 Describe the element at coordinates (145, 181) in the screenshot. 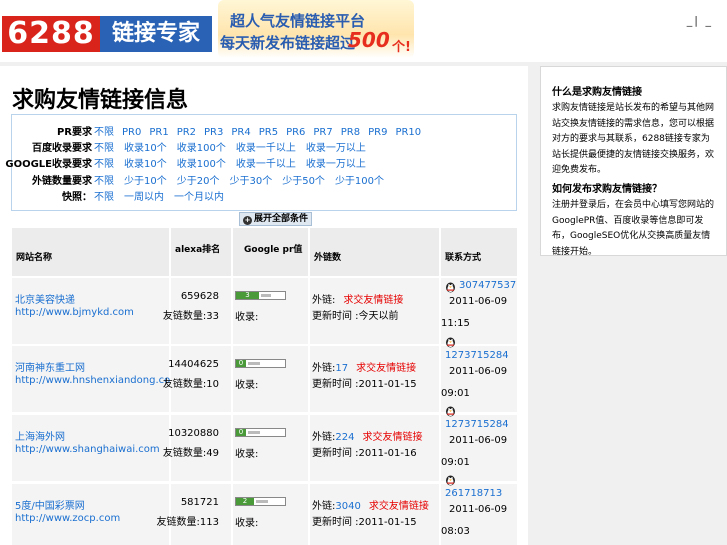

I see `filter-option: 少于10个` at that location.